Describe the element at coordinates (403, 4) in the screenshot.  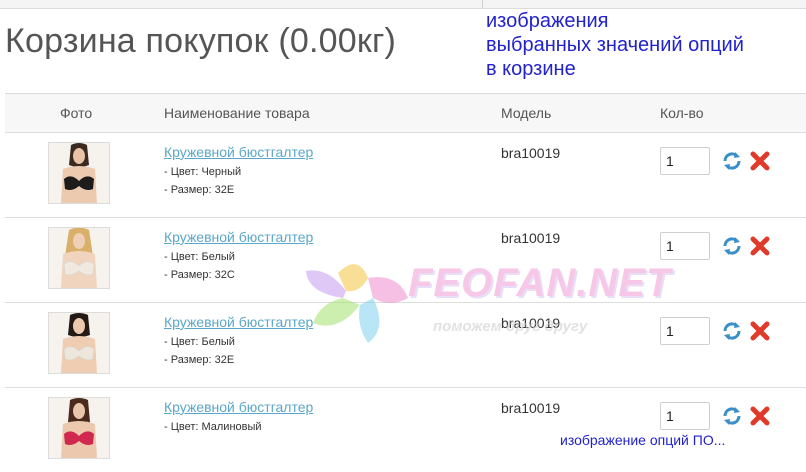
I see `top-strip` at that location.